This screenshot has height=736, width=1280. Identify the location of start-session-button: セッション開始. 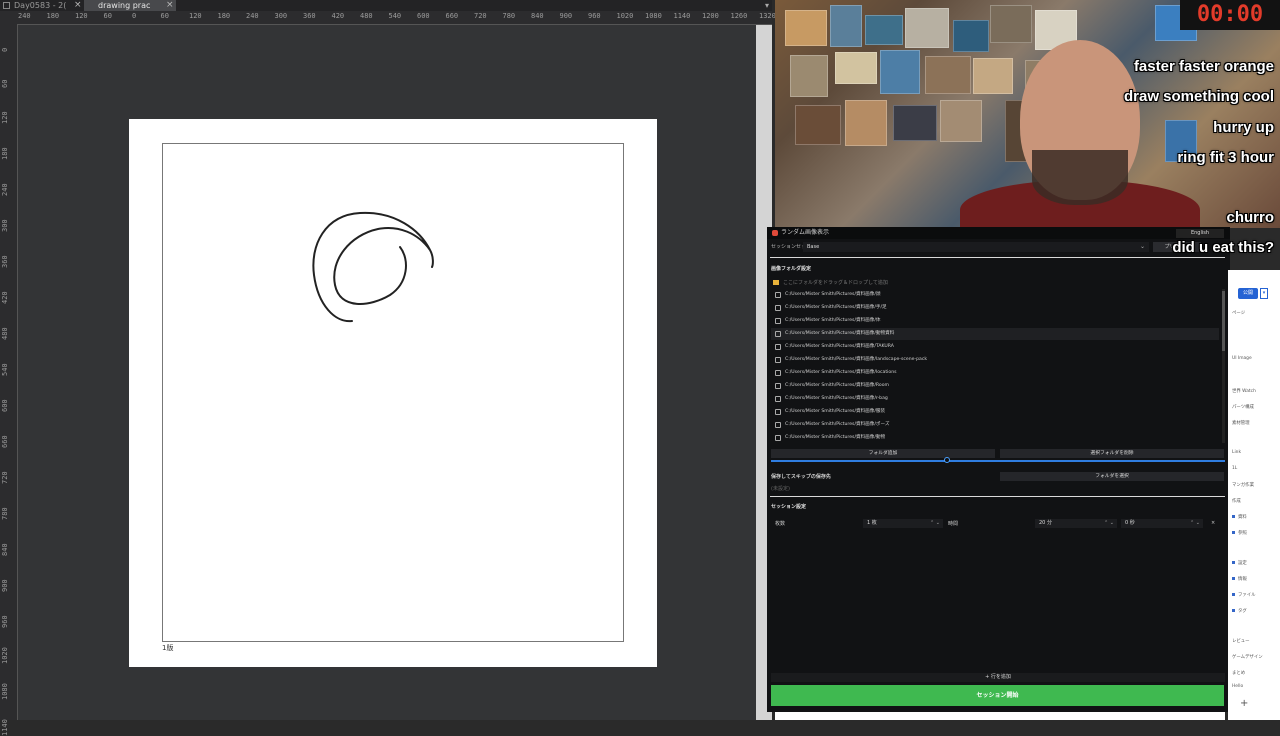
(997, 695).